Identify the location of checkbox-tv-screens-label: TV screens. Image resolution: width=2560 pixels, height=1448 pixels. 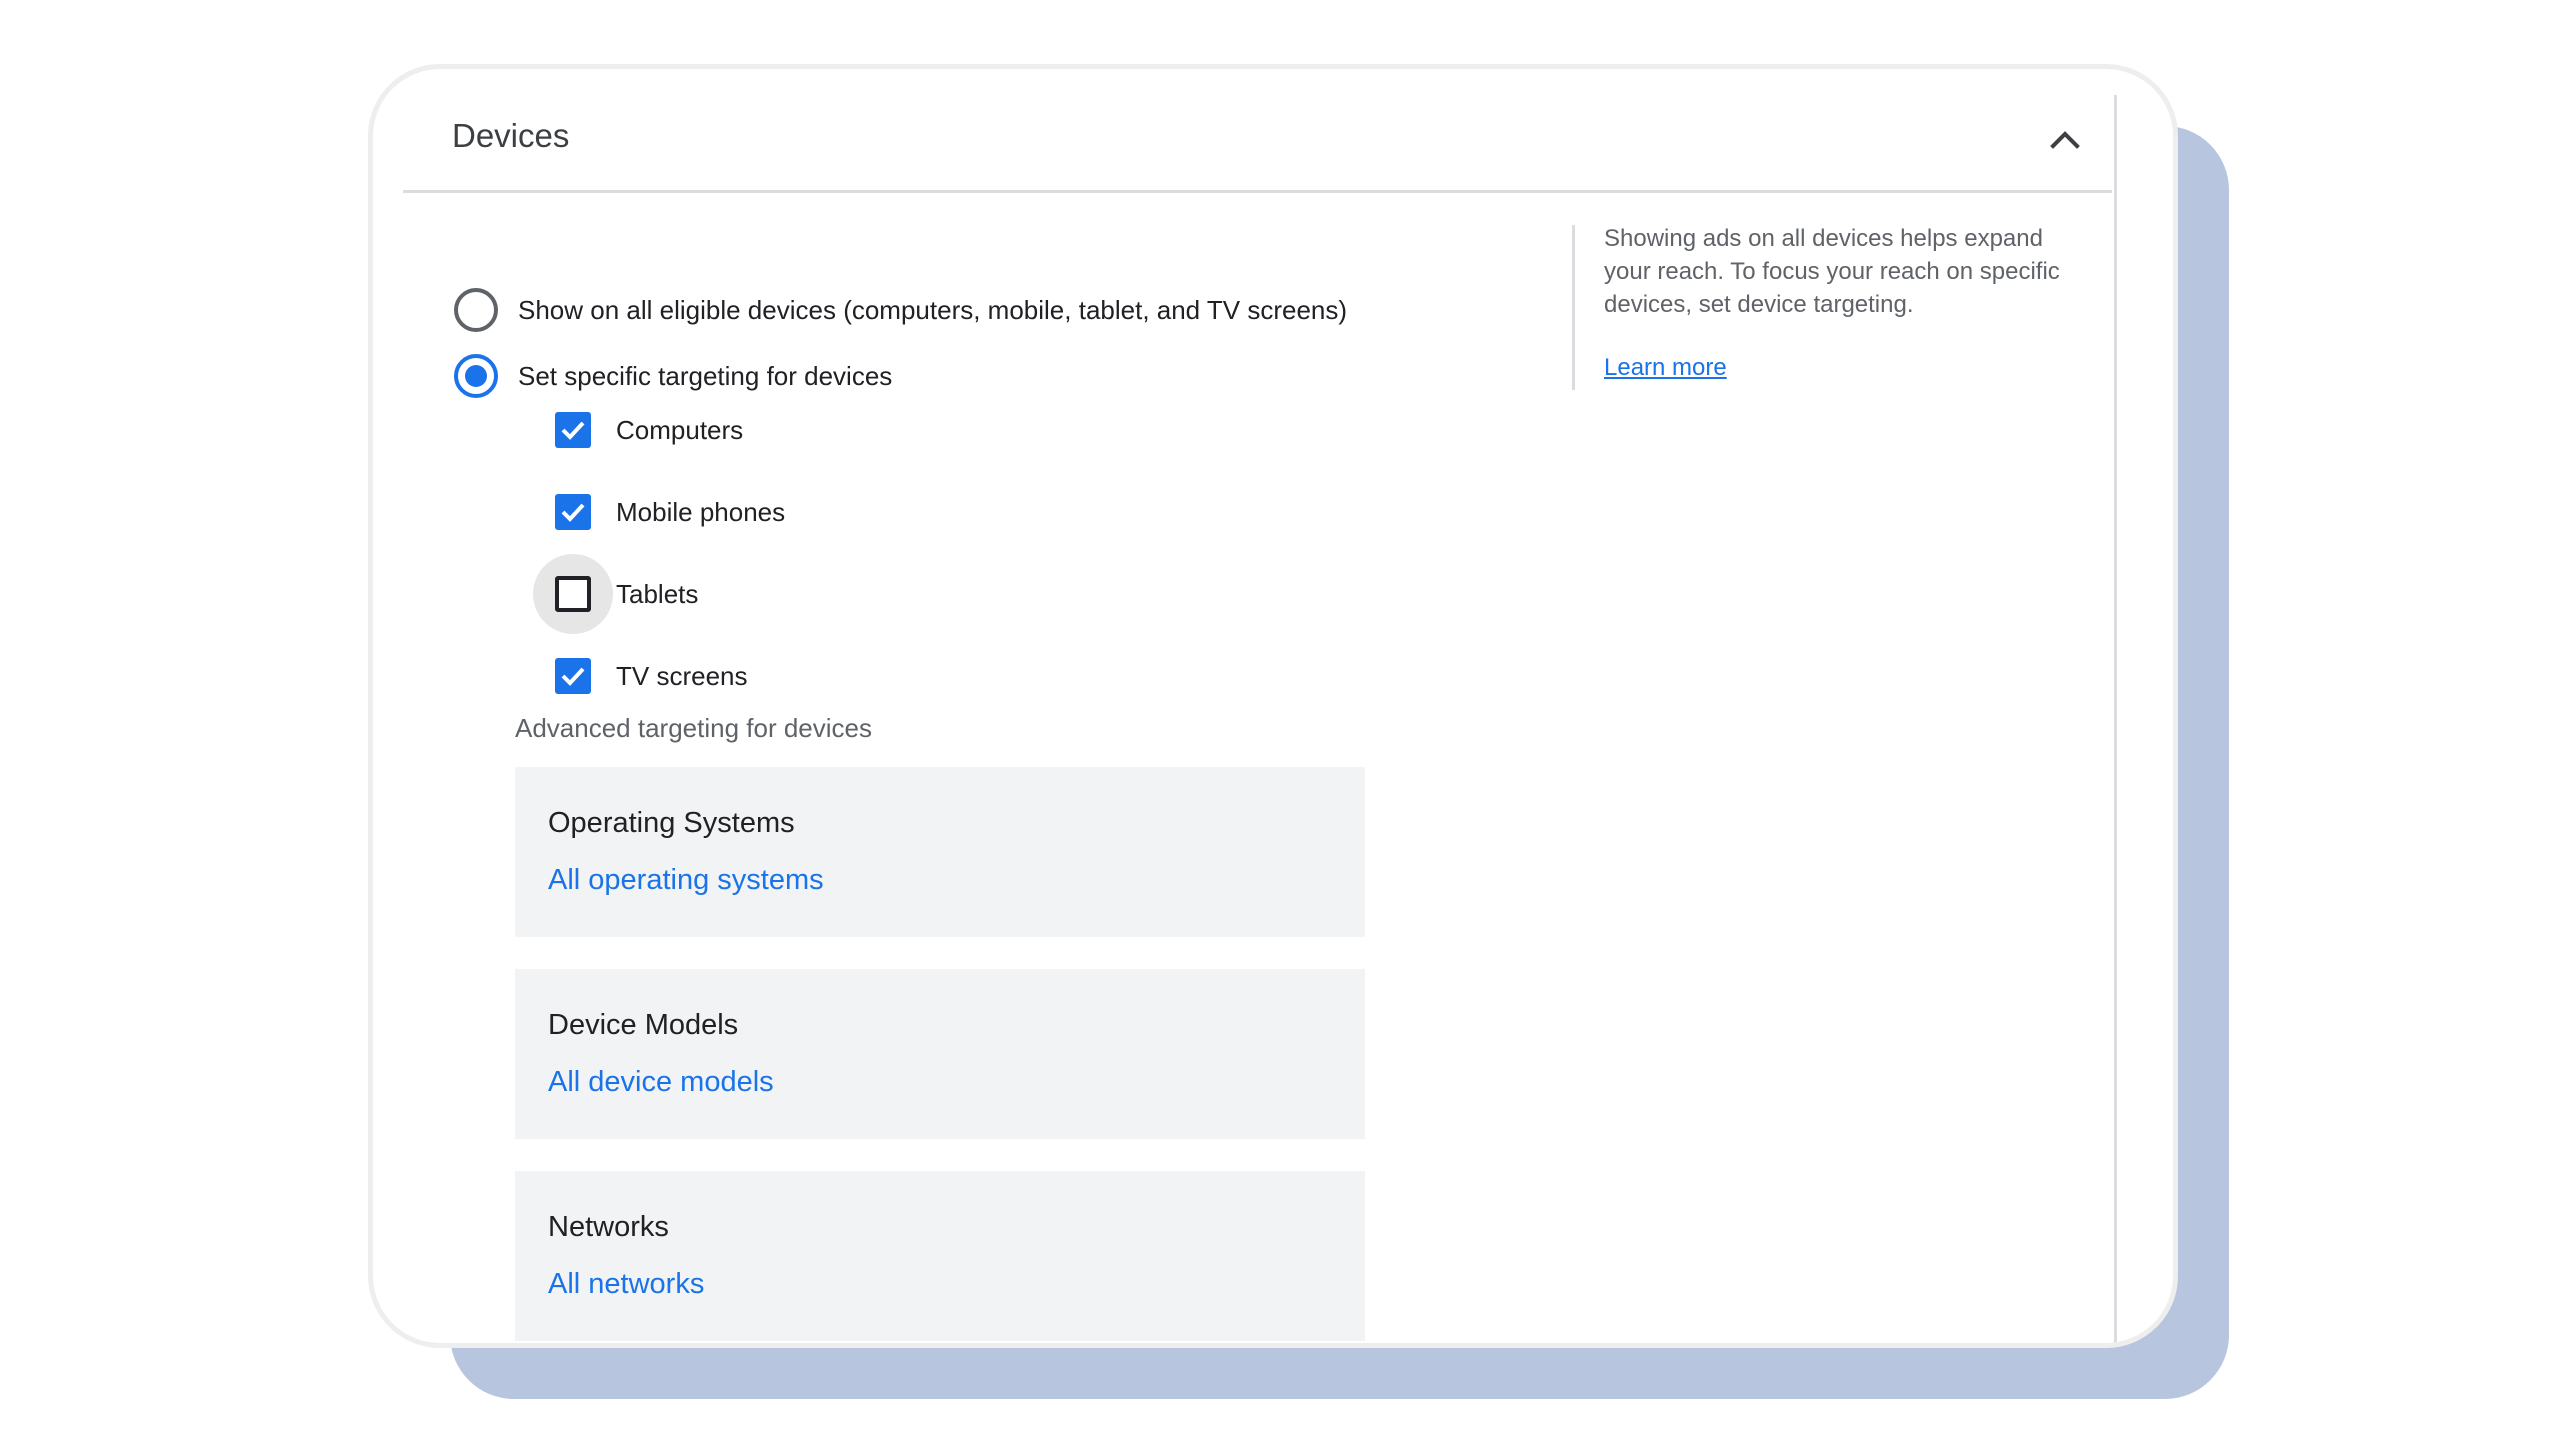
(682, 675).